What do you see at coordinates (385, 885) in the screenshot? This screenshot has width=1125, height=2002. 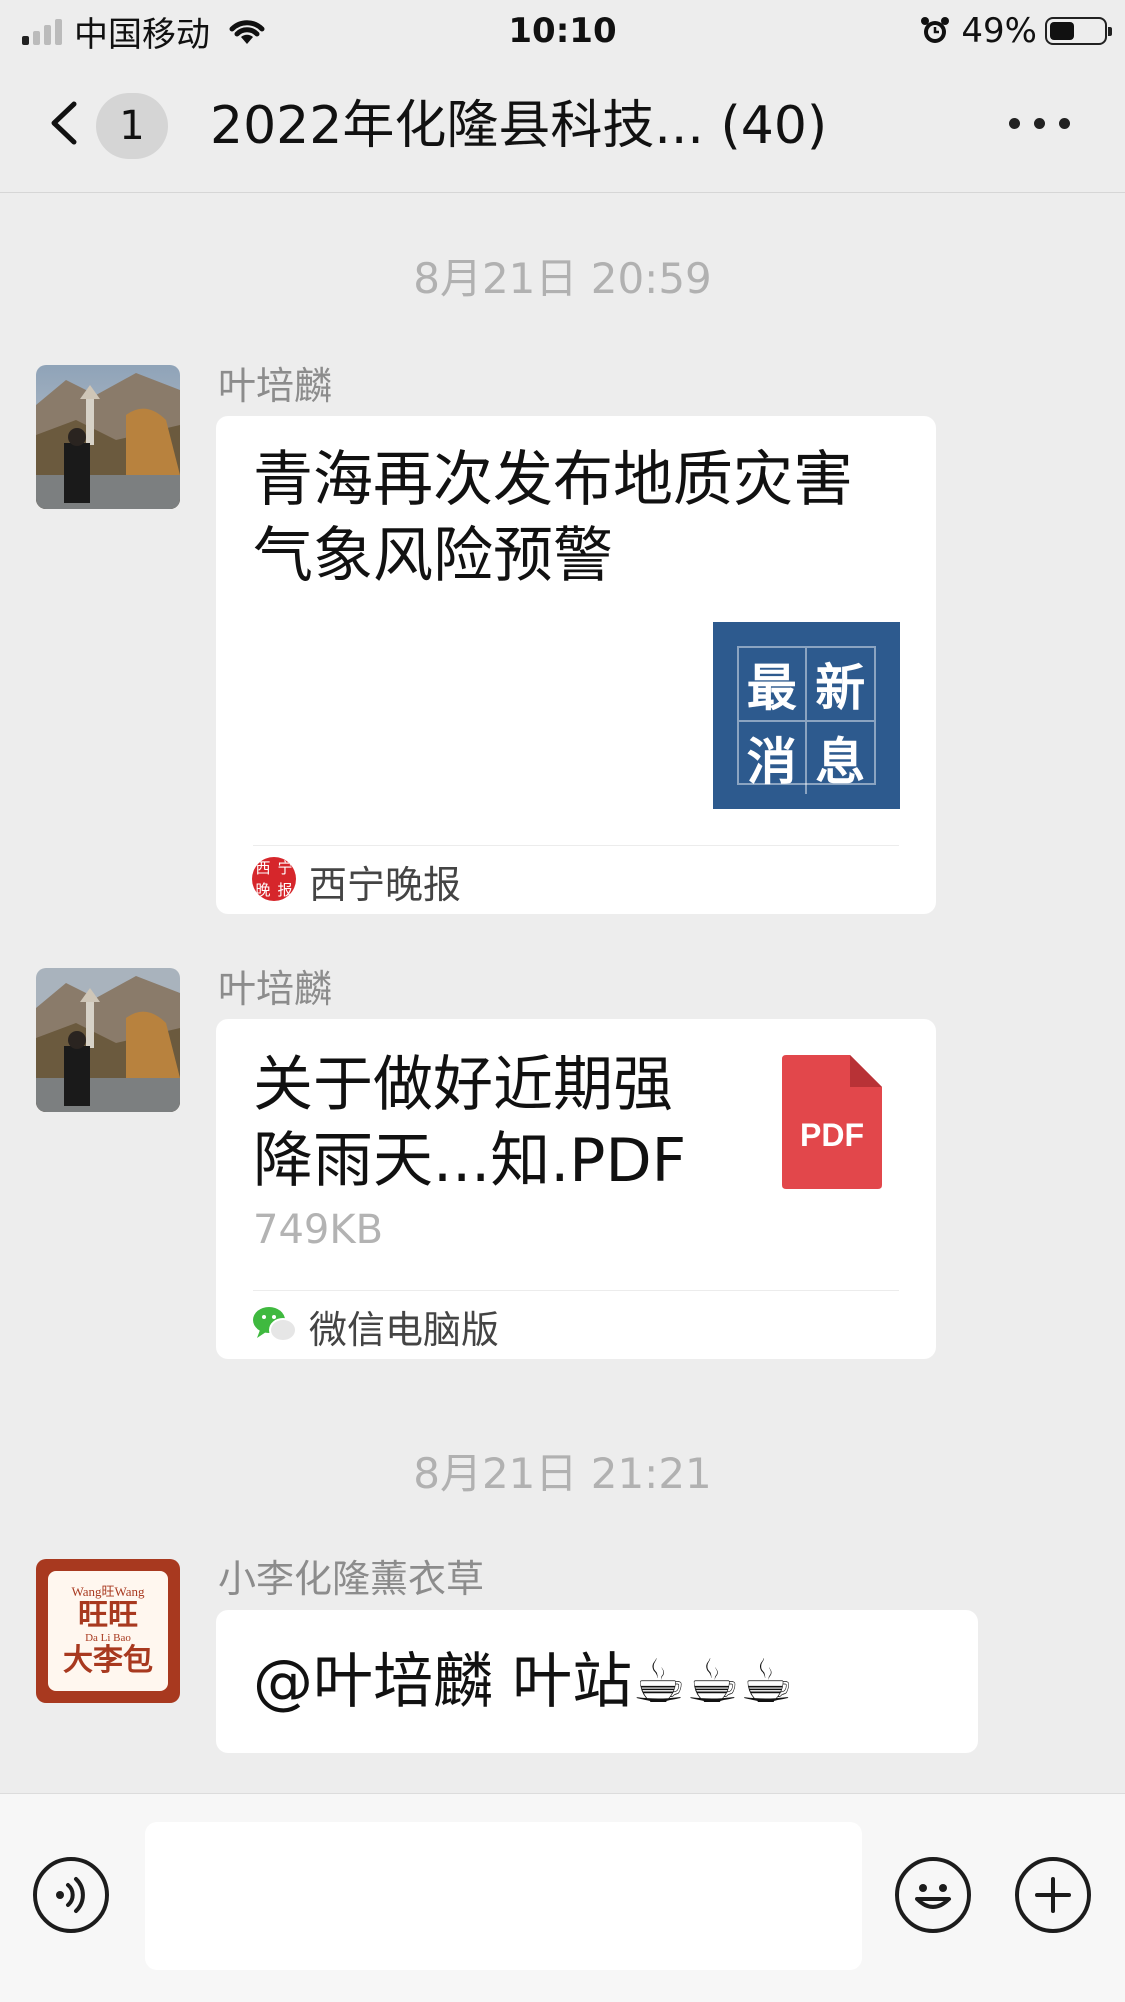 I see `article-source-name: 西宁晚报` at bounding box center [385, 885].